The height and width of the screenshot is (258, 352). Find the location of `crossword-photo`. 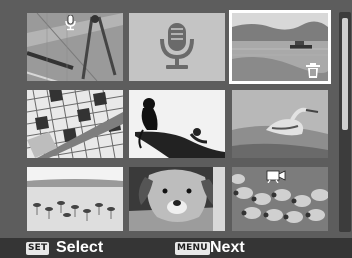

crossword-photo is located at coordinates (75, 124).